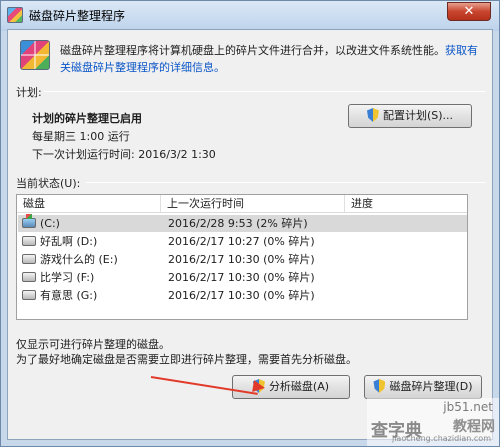  I want to click on disk-row-d: 好乱啊 (D:) 2016/2/17 10:27 (0% 碎片), so click(242, 241).